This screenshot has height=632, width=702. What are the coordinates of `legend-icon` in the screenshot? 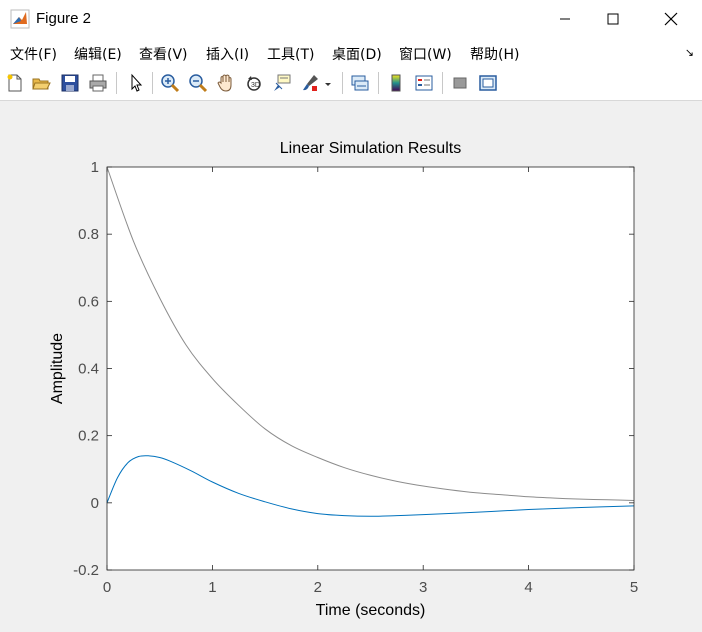 It's located at (424, 83).